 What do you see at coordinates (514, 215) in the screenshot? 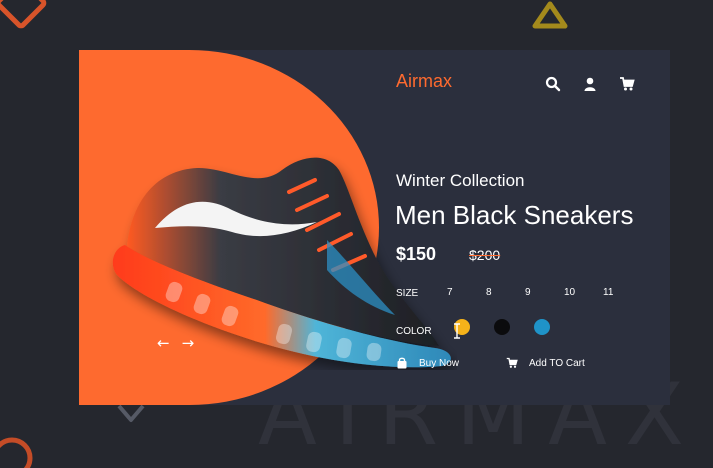
I see `product-title: Men Black Sneakers` at bounding box center [514, 215].